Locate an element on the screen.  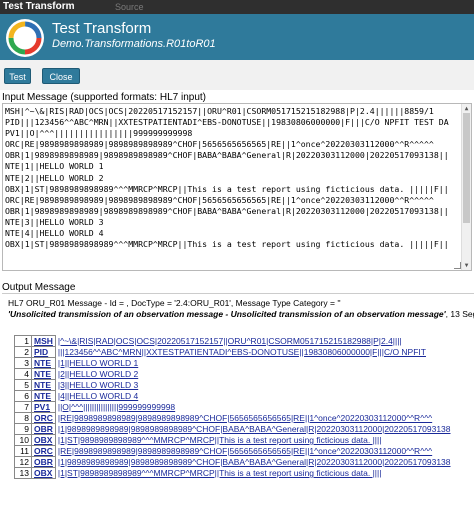
transform-logo-icon is located at coordinates (25, 38).